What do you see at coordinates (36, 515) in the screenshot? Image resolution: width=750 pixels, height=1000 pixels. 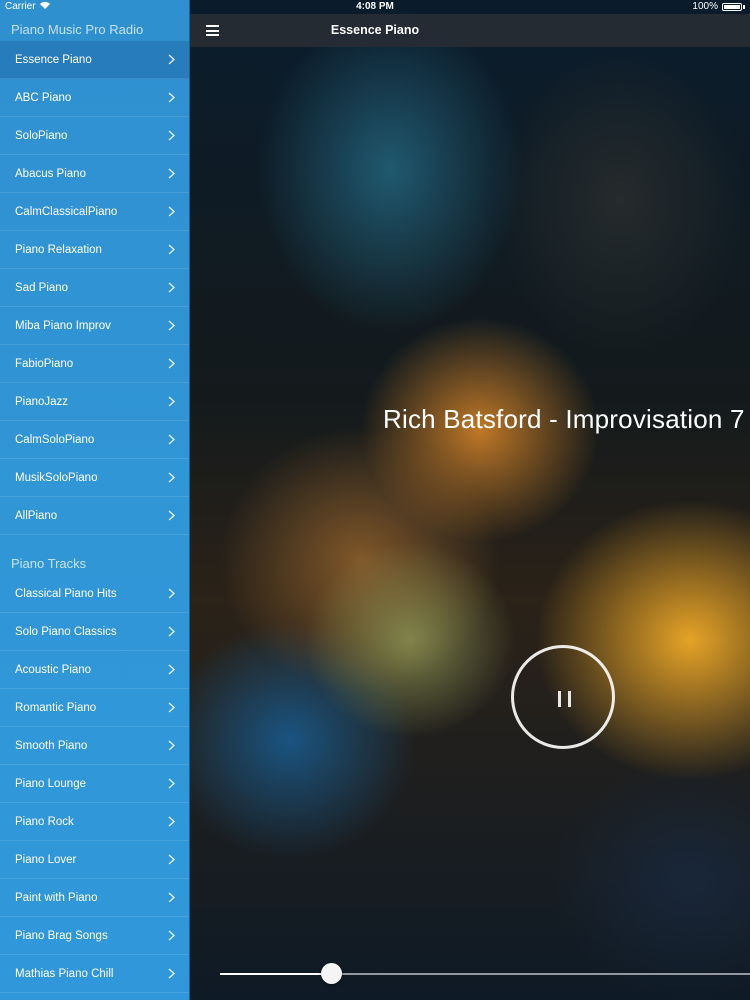 I see `sidebar-item-label: AllPiano` at bounding box center [36, 515].